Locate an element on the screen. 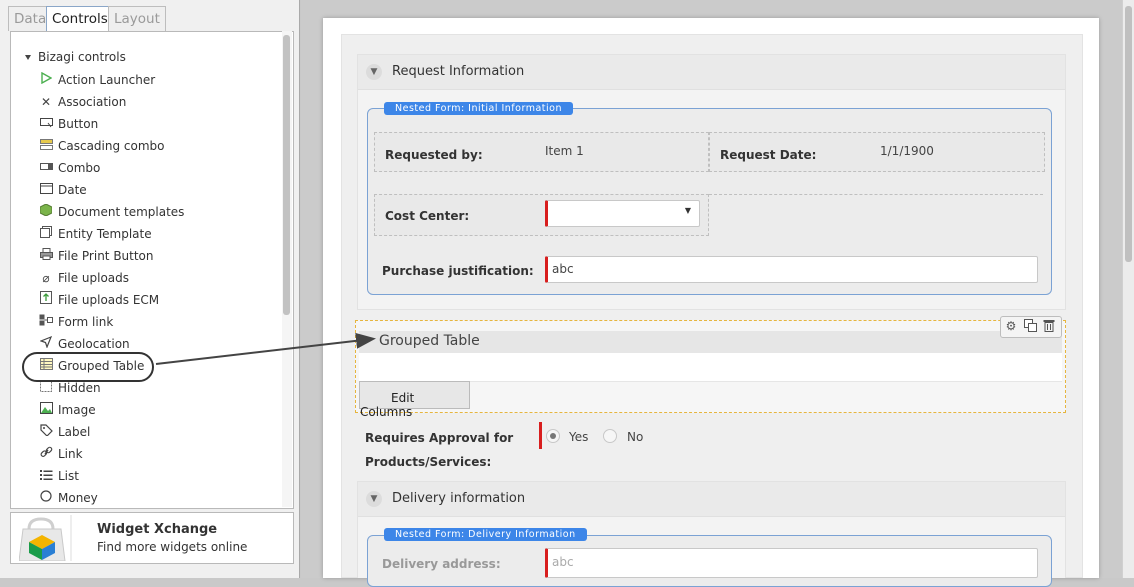  drag-arrow-icon is located at coordinates (265, 348).